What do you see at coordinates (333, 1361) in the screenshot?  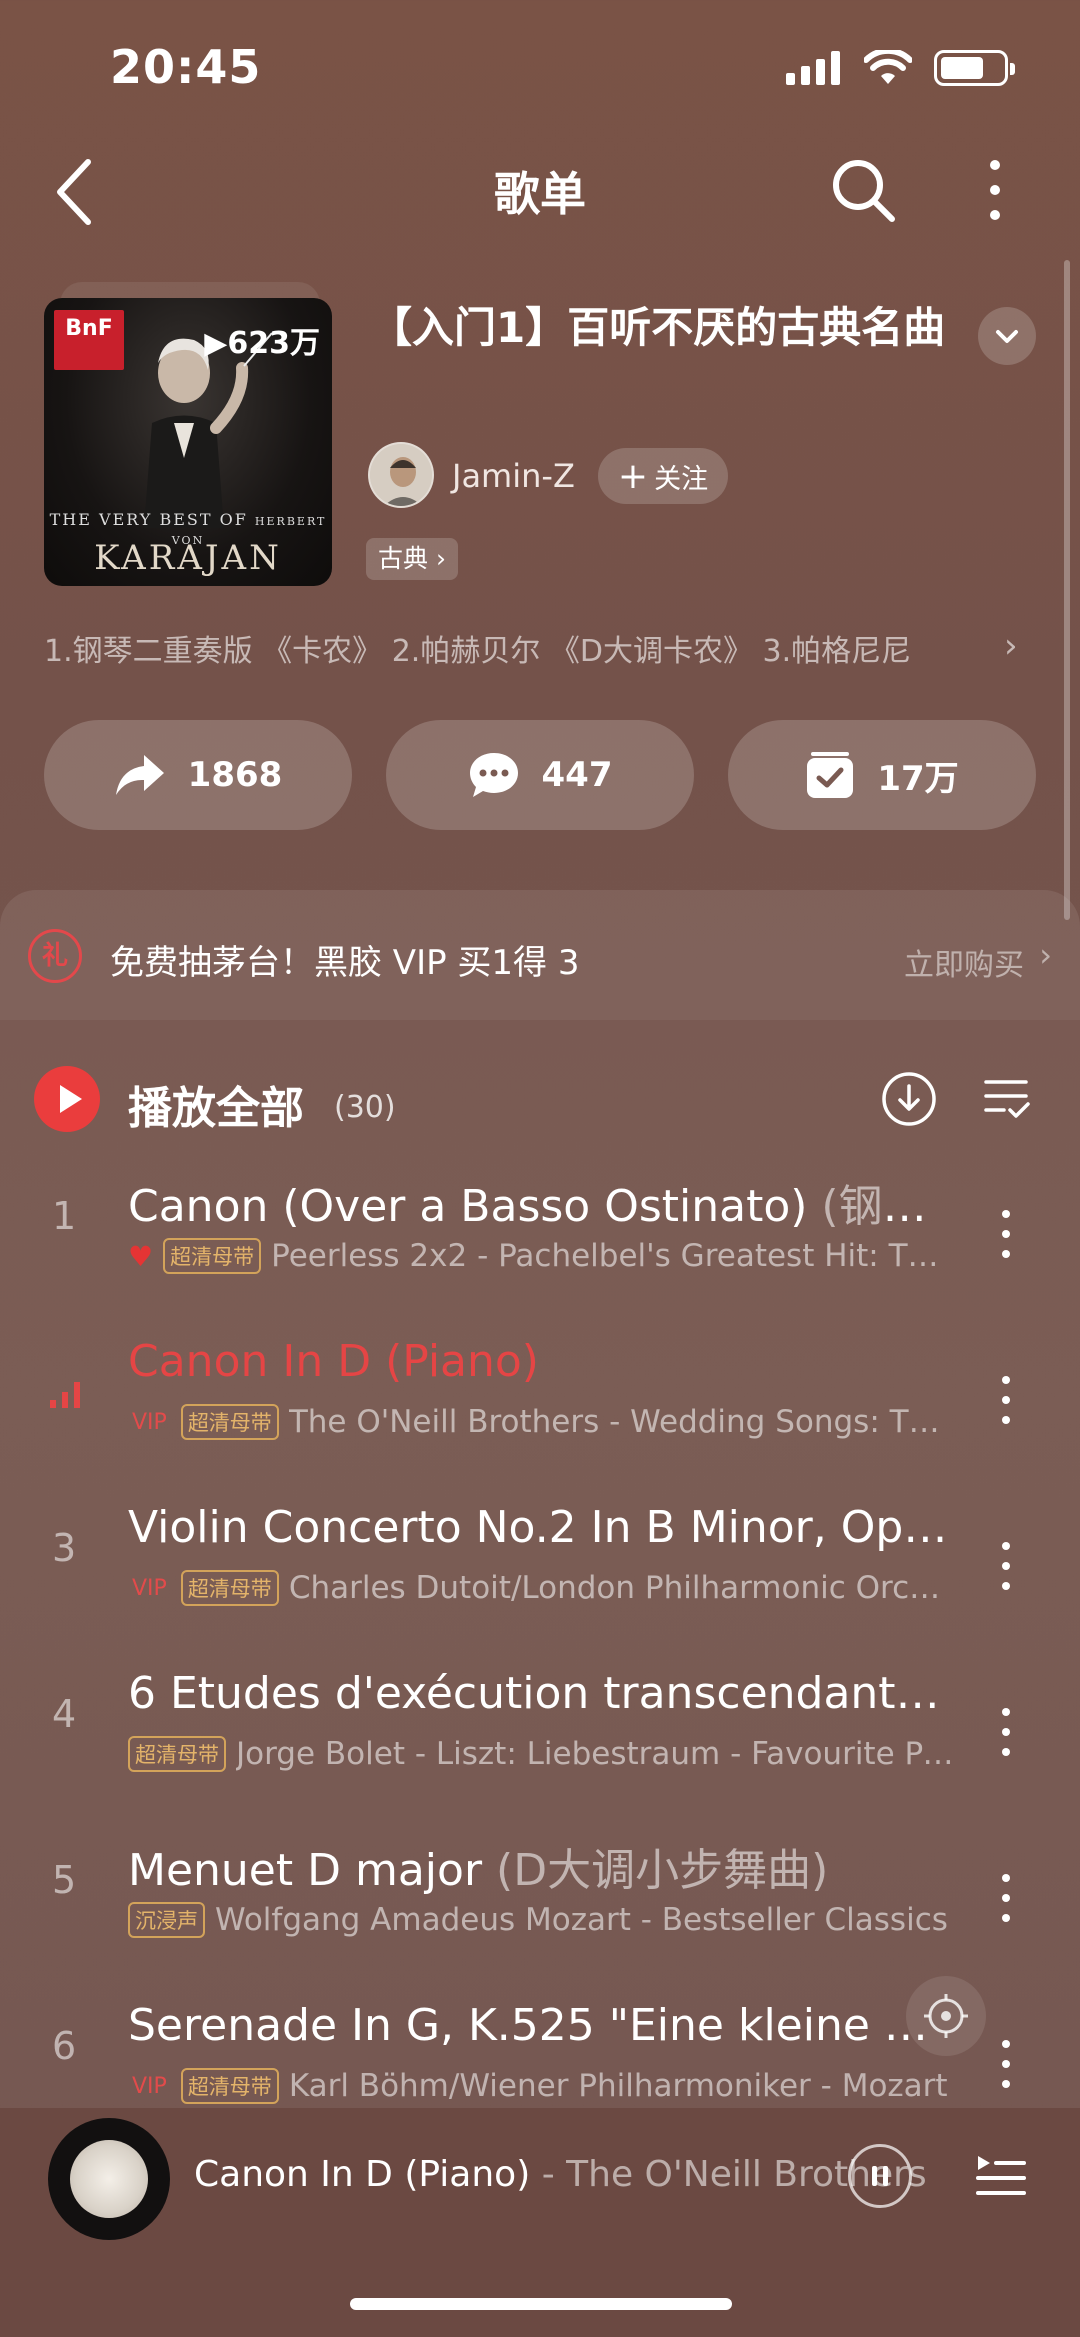 I see `track-title: Canon In D (Piano)` at bounding box center [333, 1361].